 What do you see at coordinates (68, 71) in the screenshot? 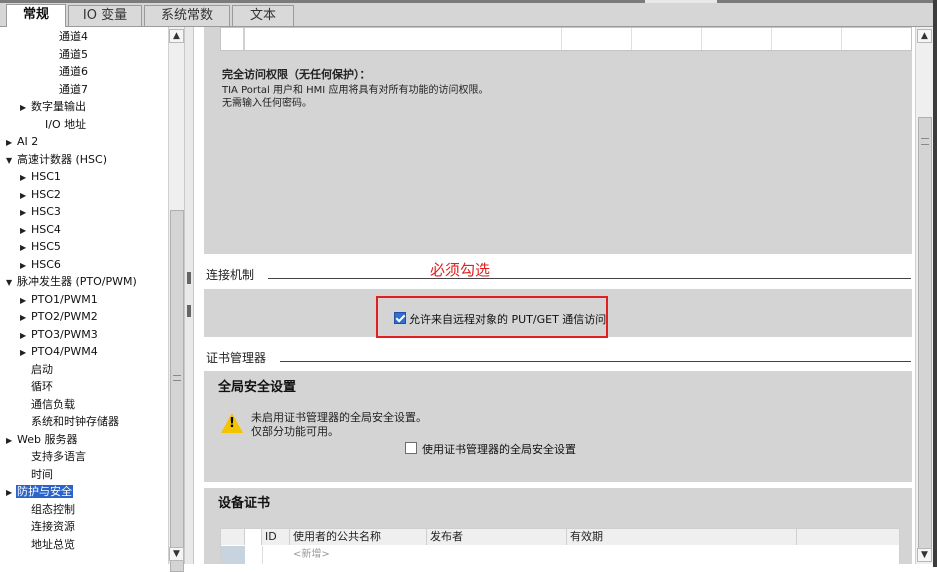
I see `tree-item: 通道6` at bounding box center [68, 71].